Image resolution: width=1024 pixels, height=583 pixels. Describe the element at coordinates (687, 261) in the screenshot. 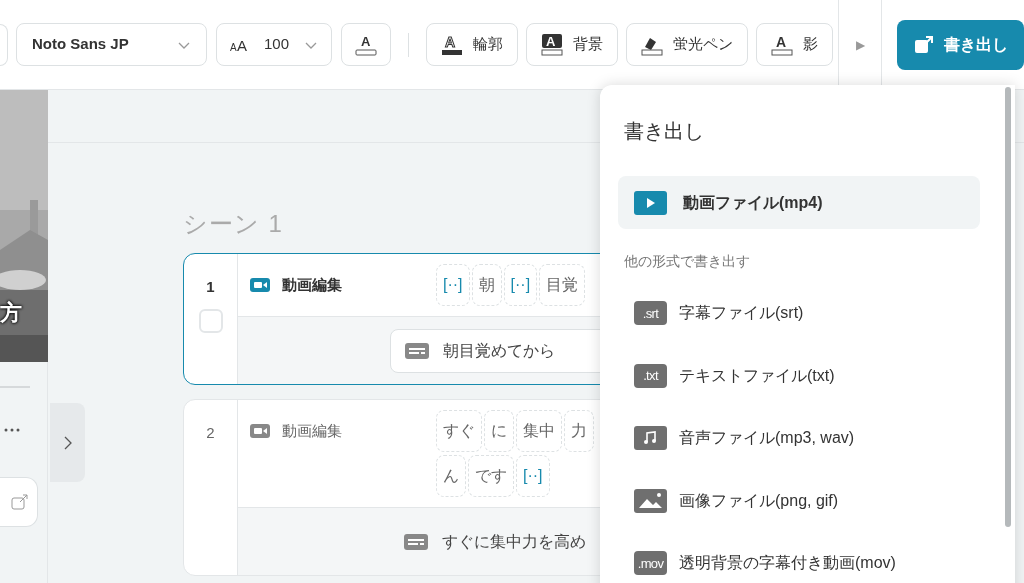

I see `section-label: 他の形式で書き出す` at that location.